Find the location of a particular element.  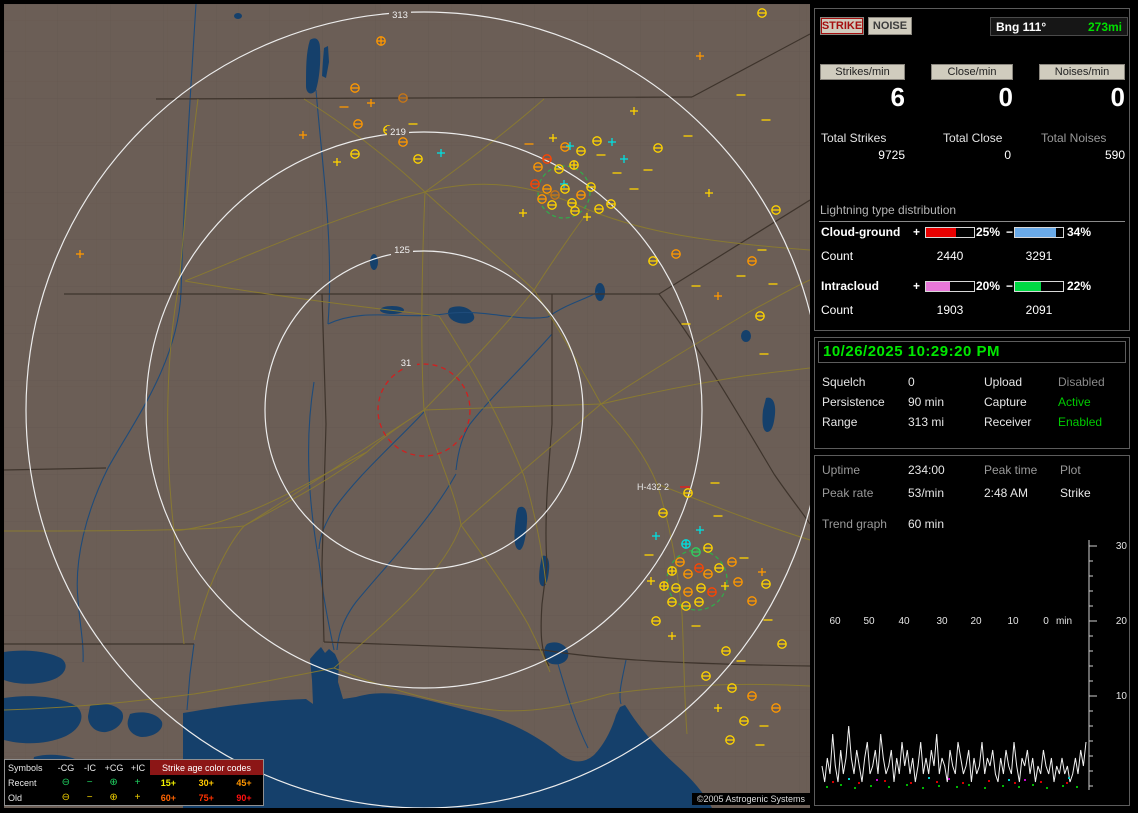

ic-count-label: Count is located at coordinates (837, 310).